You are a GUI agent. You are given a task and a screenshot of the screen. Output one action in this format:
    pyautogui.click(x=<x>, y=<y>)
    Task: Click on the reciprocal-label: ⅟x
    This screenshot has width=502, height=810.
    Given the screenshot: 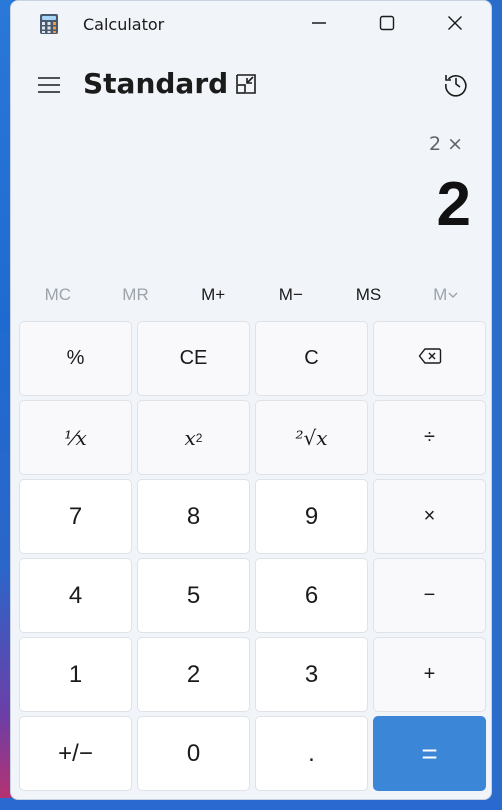 What is the action you would take?
    pyautogui.click(x=75, y=437)
    